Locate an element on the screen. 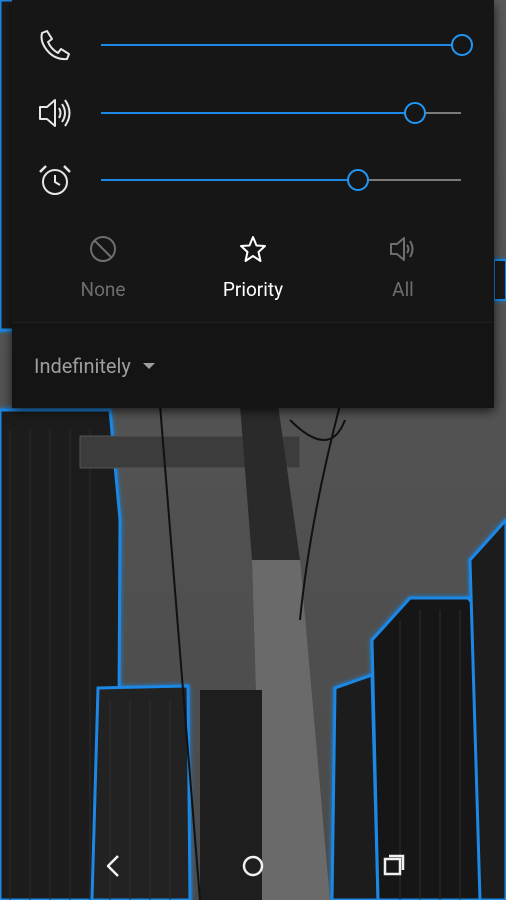  ring-volume-row is located at coordinates (253, 45).